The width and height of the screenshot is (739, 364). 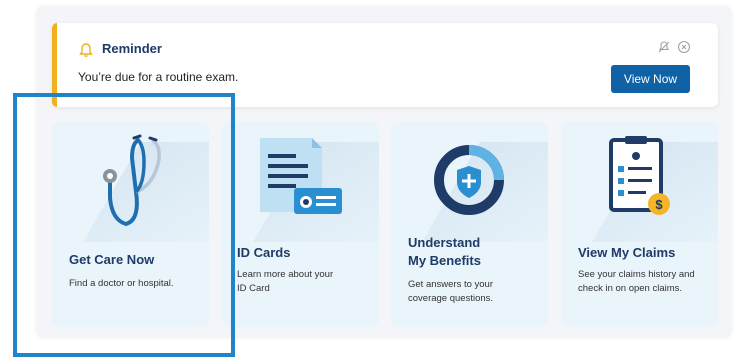 What do you see at coordinates (664, 47) in the screenshot?
I see `dismiss-bell-icon` at bounding box center [664, 47].